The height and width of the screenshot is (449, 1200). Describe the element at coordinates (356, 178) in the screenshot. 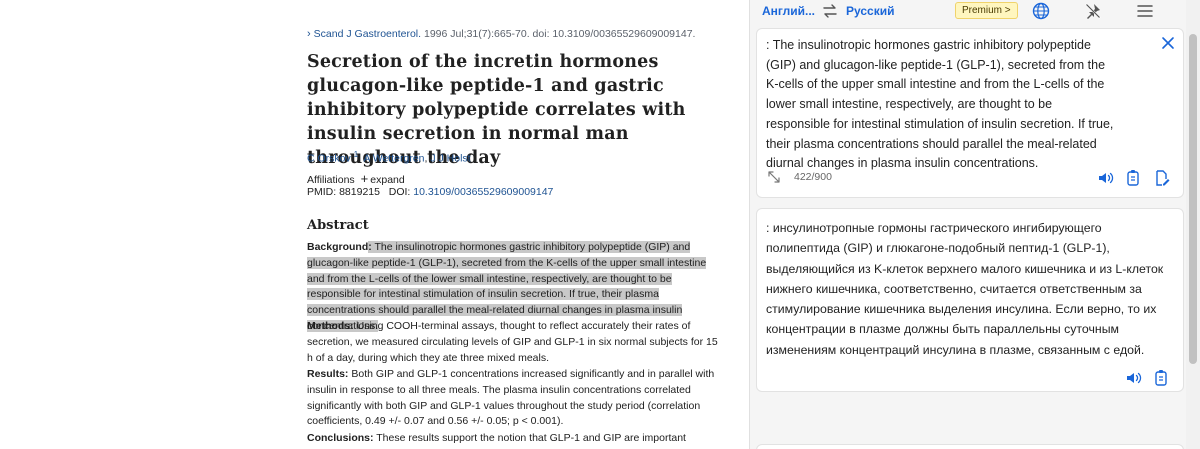

I see `affiliations-toggle: Affiliations + expand` at that location.